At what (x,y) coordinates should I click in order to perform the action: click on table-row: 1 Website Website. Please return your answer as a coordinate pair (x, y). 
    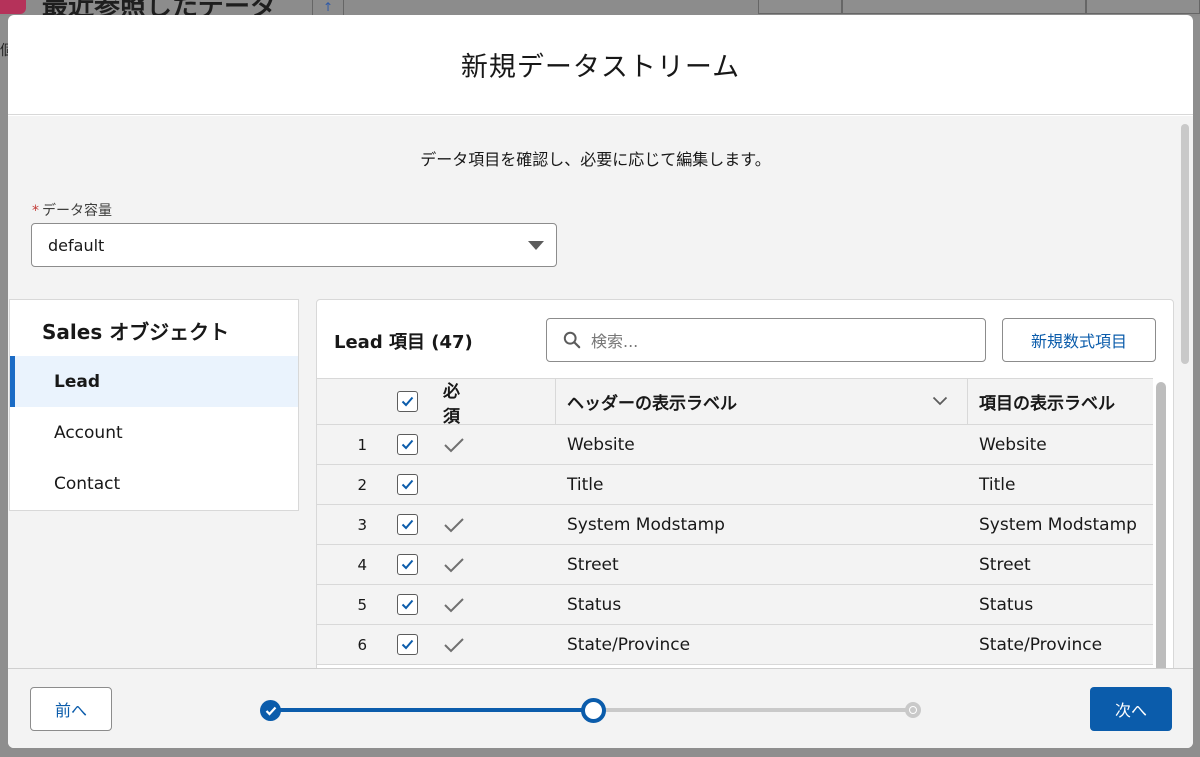
    Looking at the image, I should click on (735, 445).